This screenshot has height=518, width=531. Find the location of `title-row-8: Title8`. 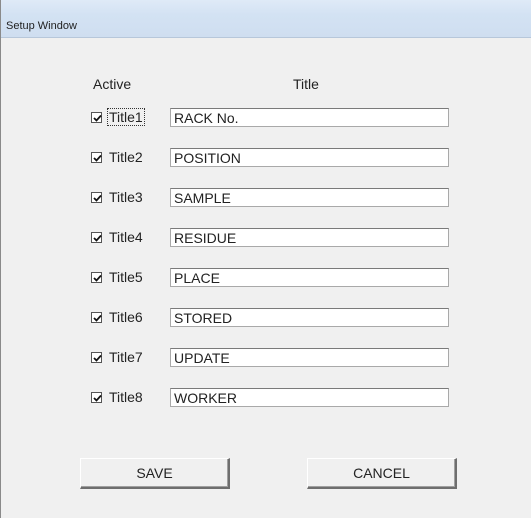

title-row-8: Title8 is located at coordinates (266, 400).